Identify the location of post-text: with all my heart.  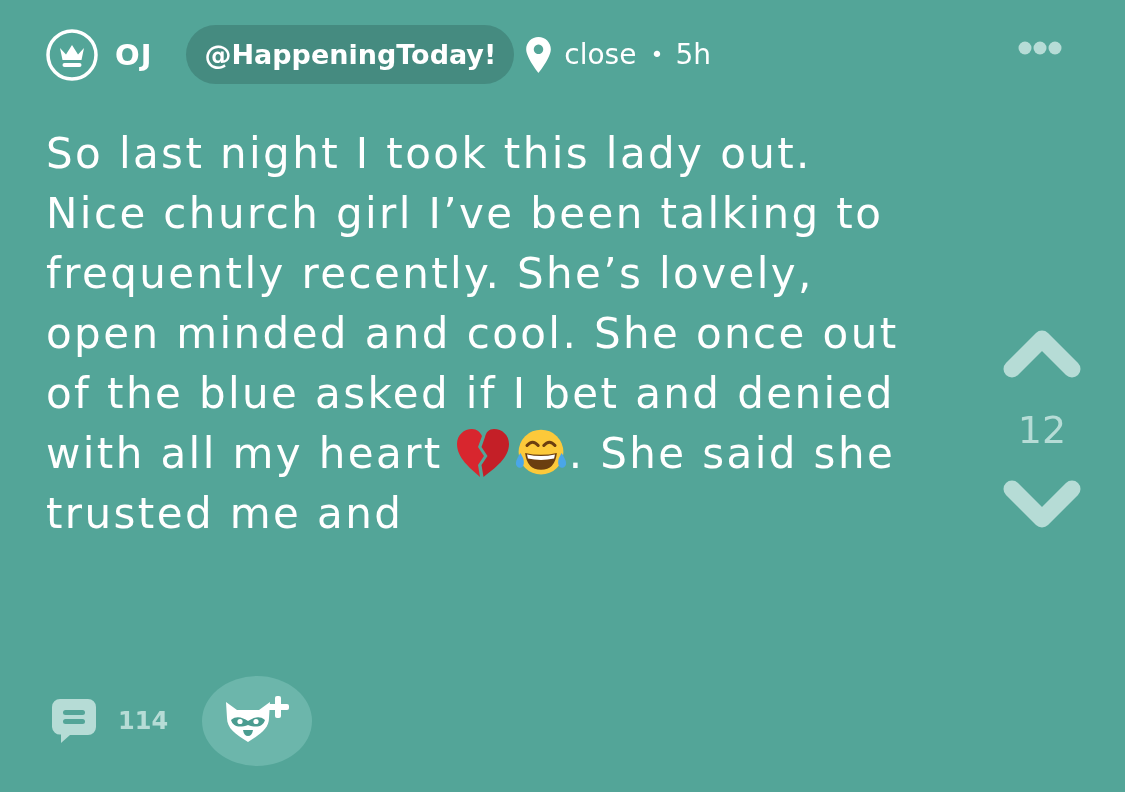
(244, 453).